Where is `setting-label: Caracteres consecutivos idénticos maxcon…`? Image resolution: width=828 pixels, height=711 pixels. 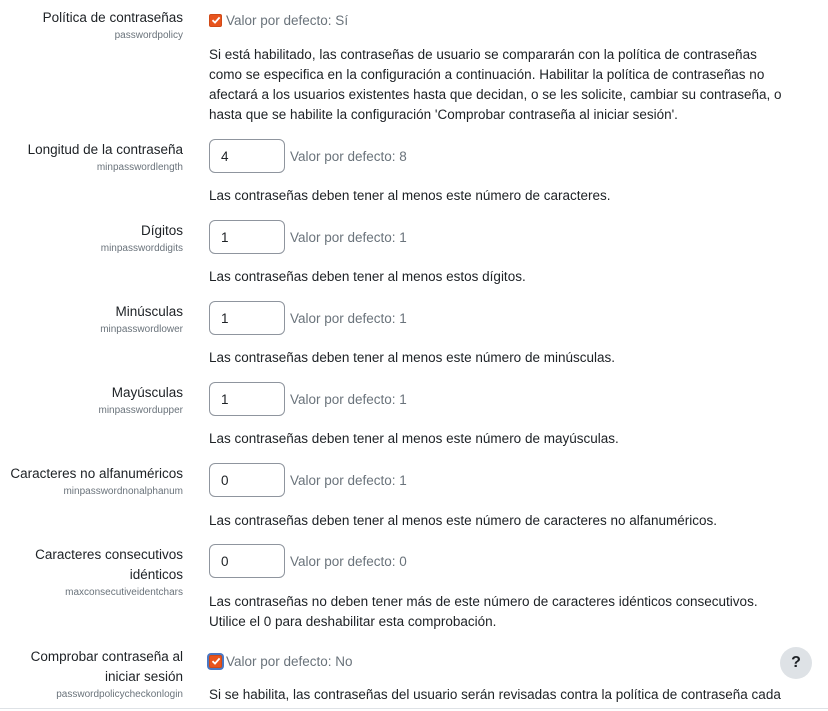 setting-label: Caracteres consecutivos idénticos maxcon… is located at coordinates (91, 572).